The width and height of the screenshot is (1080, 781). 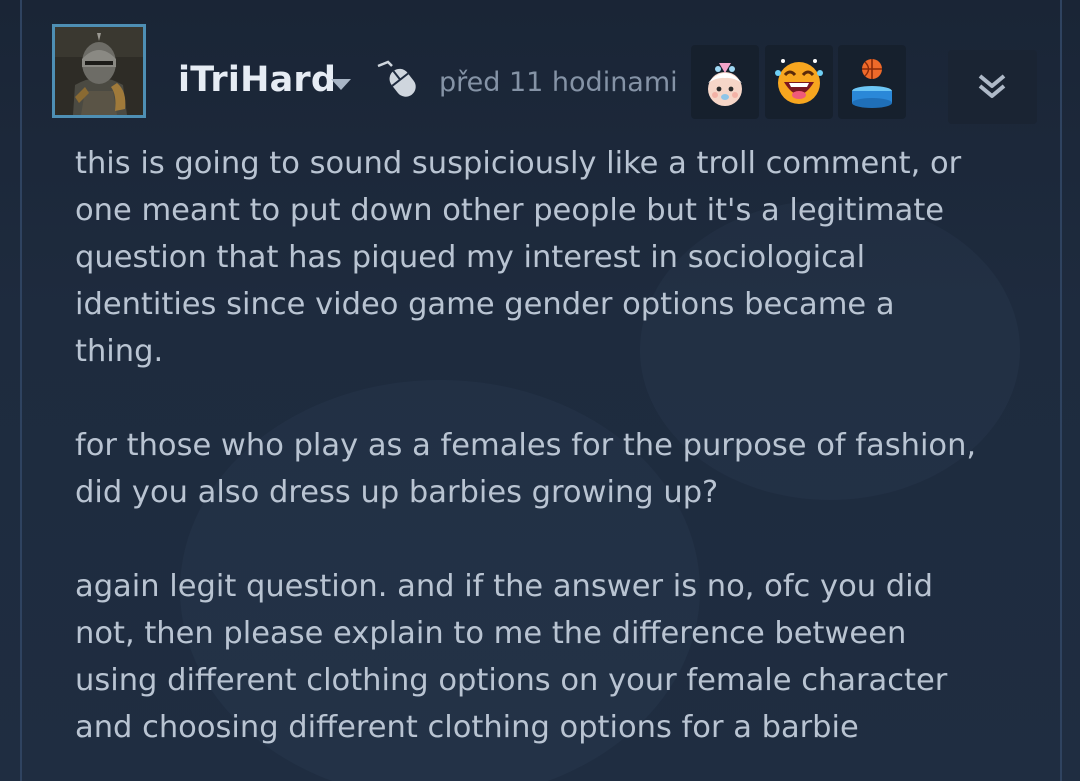 I want to click on reaction-baby-face, so click(x=725, y=82).